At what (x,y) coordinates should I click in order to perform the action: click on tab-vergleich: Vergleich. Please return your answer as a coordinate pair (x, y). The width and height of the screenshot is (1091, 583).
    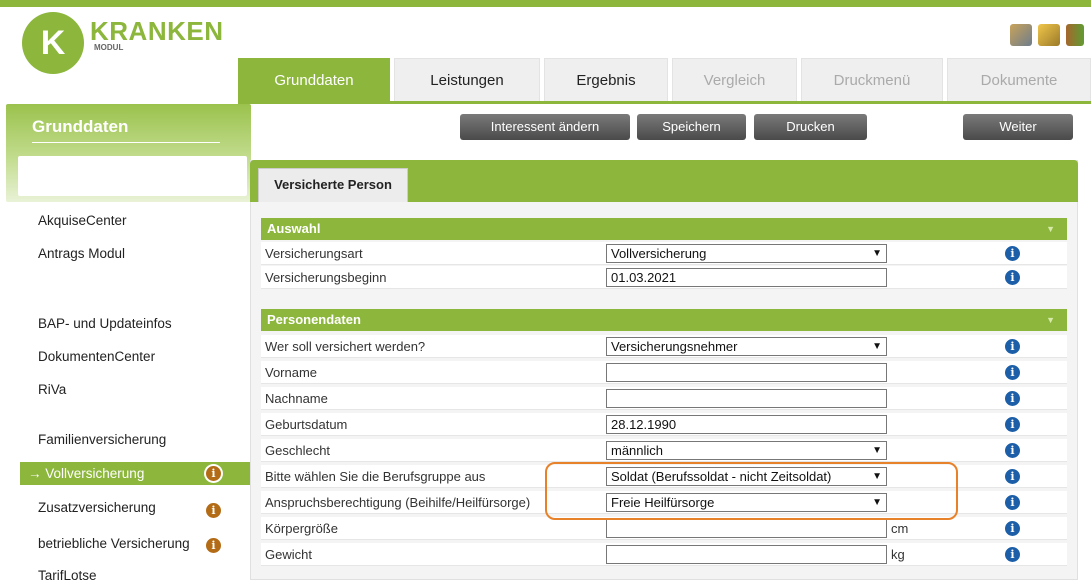
    Looking at the image, I should click on (734, 80).